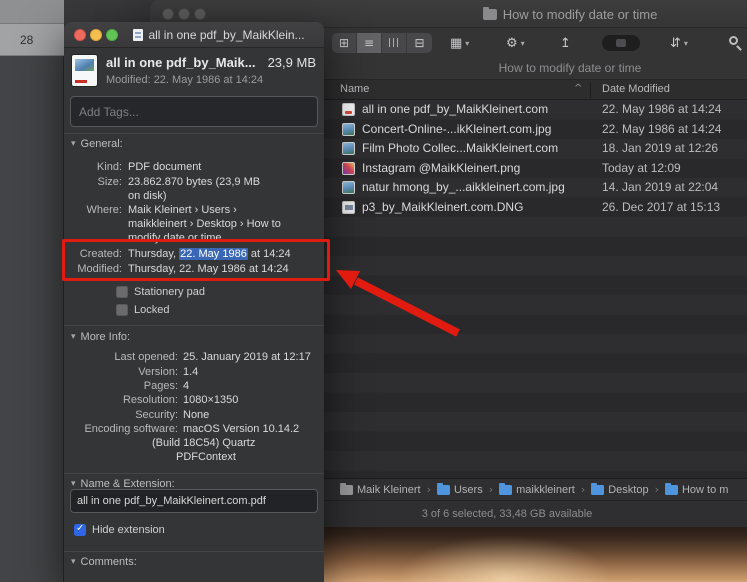  What do you see at coordinates (101, 144) in the screenshot?
I see `section-title-general: General:` at bounding box center [101, 144].